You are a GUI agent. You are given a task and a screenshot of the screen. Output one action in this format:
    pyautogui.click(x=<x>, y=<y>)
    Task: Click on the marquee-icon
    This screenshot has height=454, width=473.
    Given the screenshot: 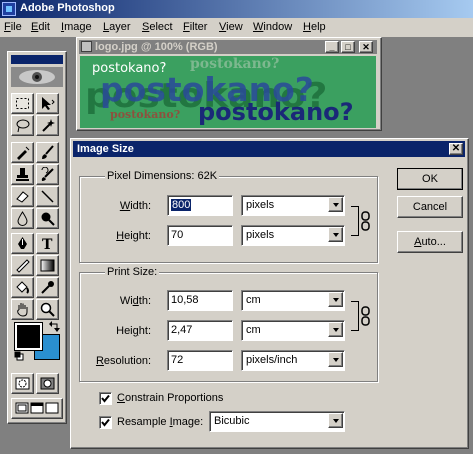 What is the action you would take?
    pyautogui.click(x=22, y=103)
    